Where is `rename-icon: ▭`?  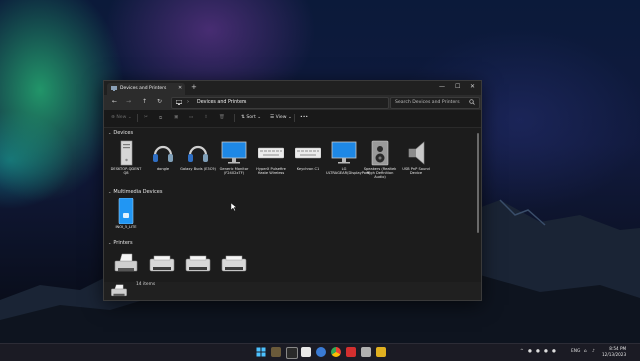 rename-icon: ▭ is located at coordinates (191, 117).